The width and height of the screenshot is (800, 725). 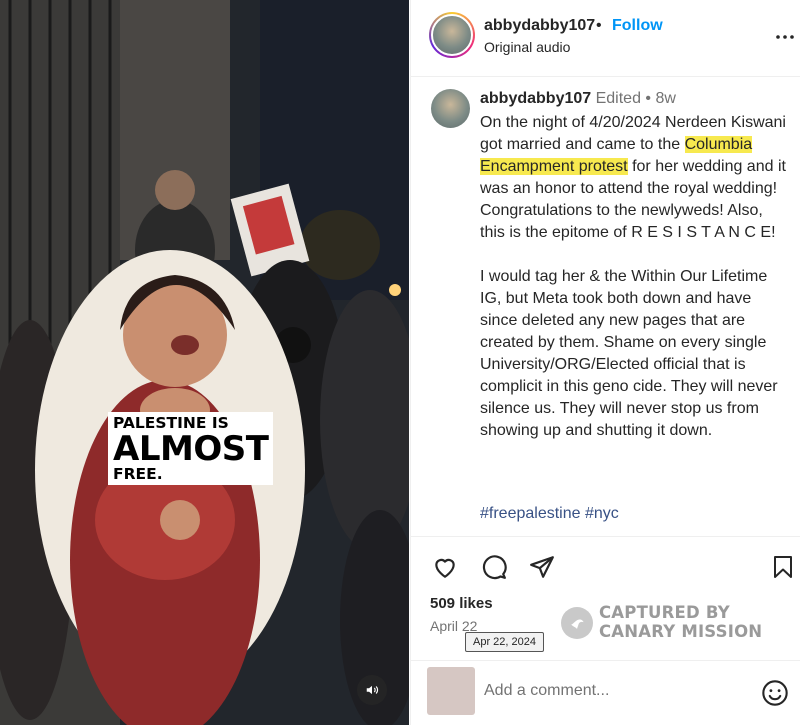 What do you see at coordinates (577, 623) in the screenshot?
I see `canary-logo-icon` at bounding box center [577, 623].